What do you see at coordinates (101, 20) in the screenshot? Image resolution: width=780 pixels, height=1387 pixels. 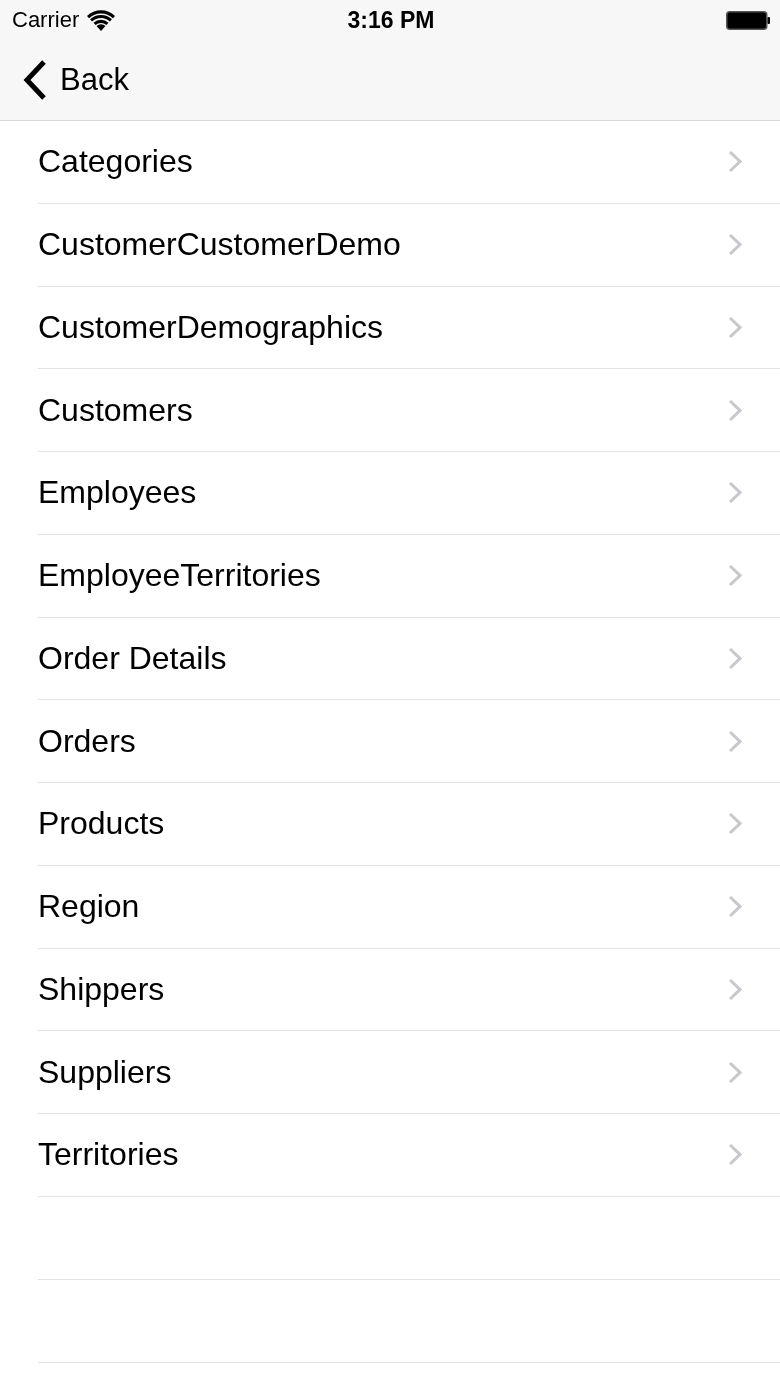 I see `wifi-icon` at bounding box center [101, 20].